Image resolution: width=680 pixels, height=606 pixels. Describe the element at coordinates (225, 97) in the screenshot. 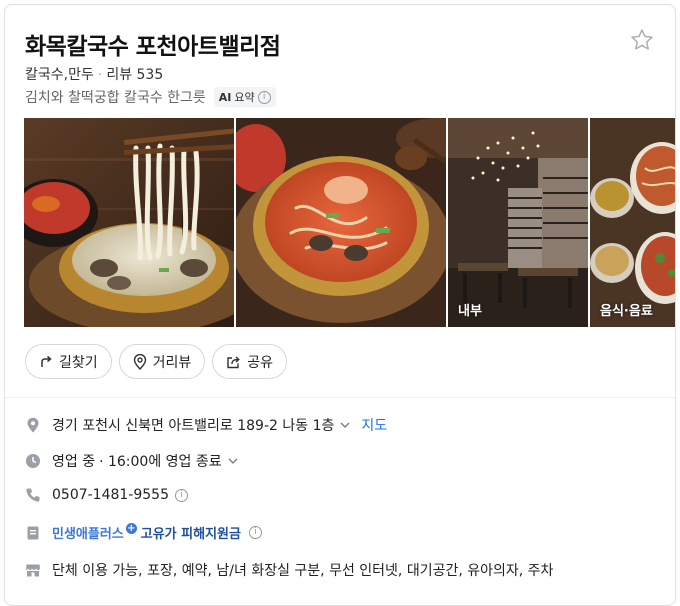

I see `ai-label: AI` at that location.